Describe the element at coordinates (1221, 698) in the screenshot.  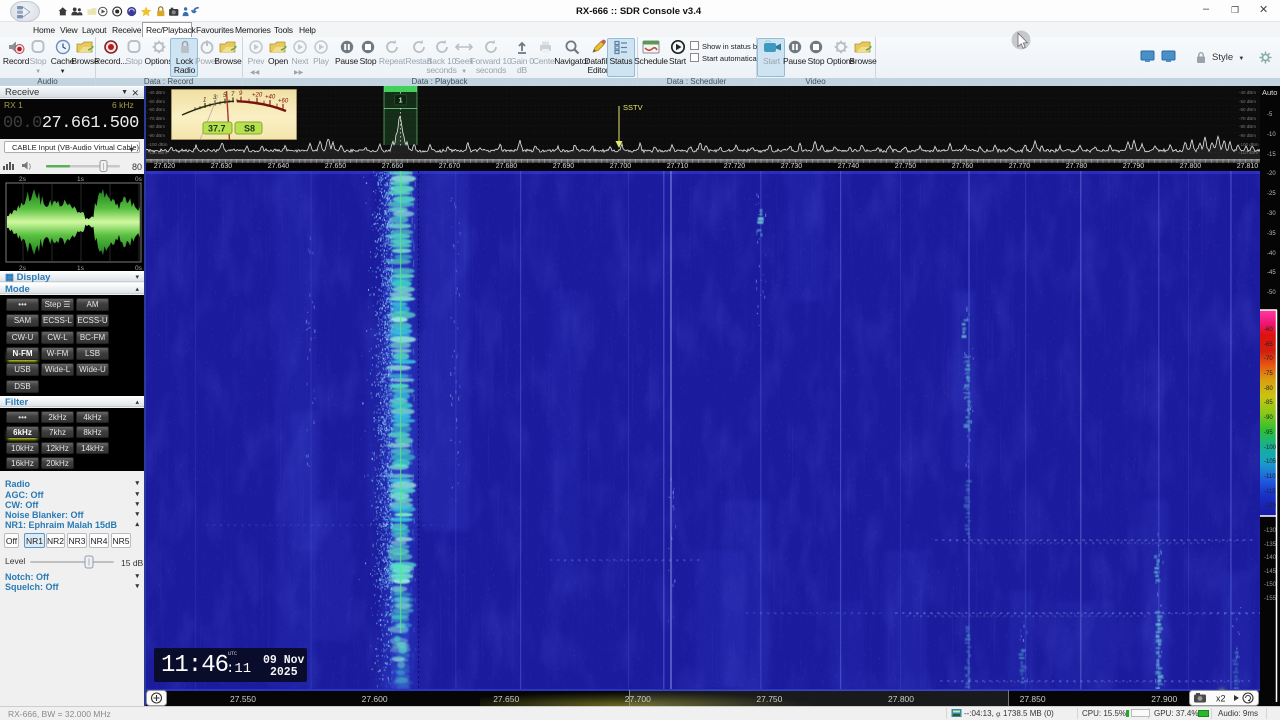
I see `svg-text: x2` at that location.